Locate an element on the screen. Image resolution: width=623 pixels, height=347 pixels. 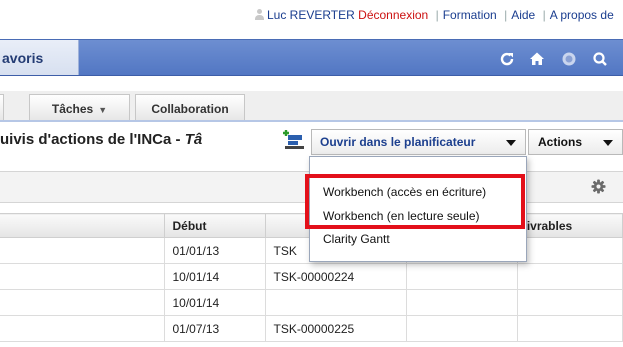
tab-tasks: Tâches ▼ is located at coordinates (79, 107).